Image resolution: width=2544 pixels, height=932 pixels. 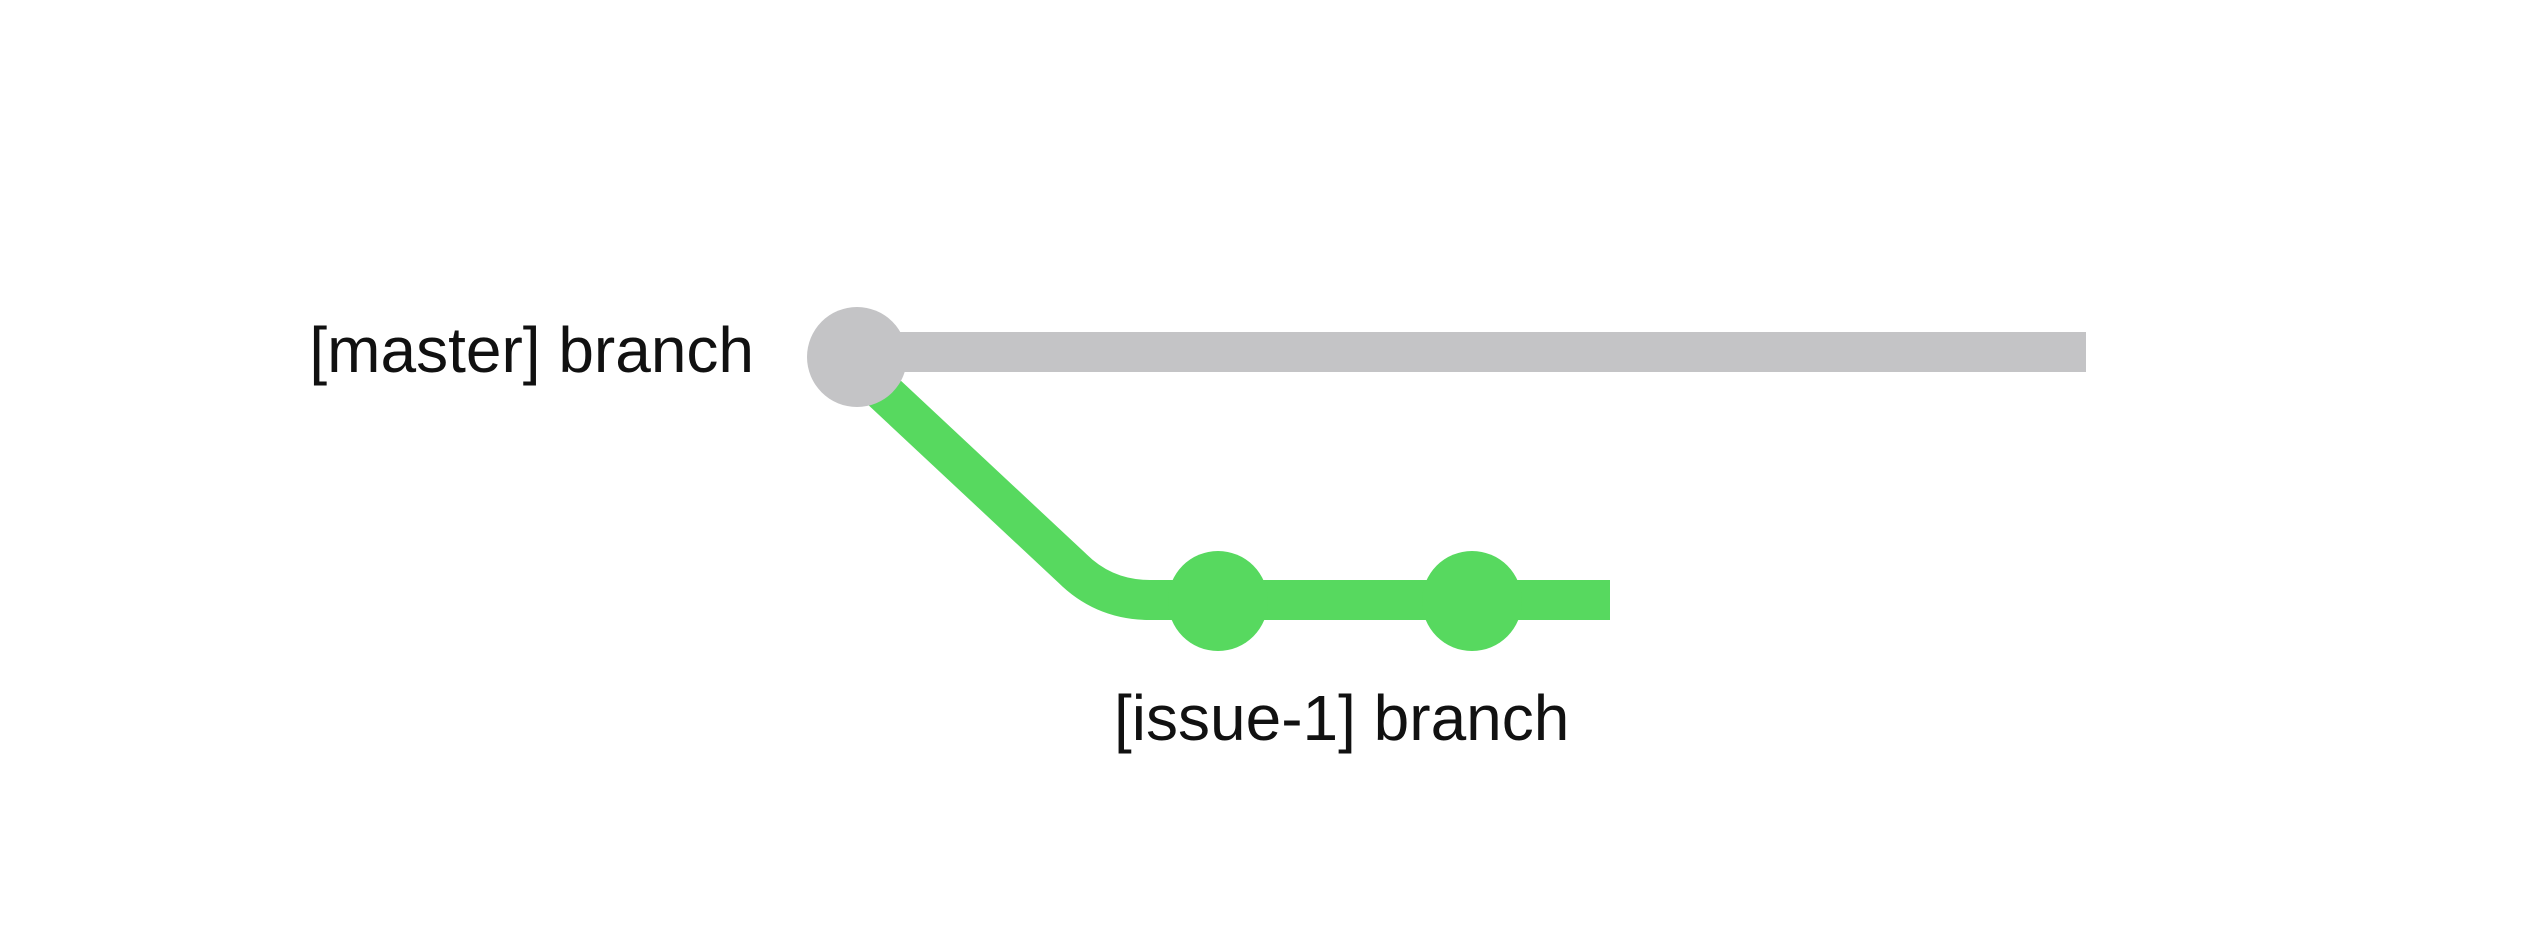 What do you see at coordinates (857, 357) in the screenshot?
I see `master-commit-node` at bounding box center [857, 357].